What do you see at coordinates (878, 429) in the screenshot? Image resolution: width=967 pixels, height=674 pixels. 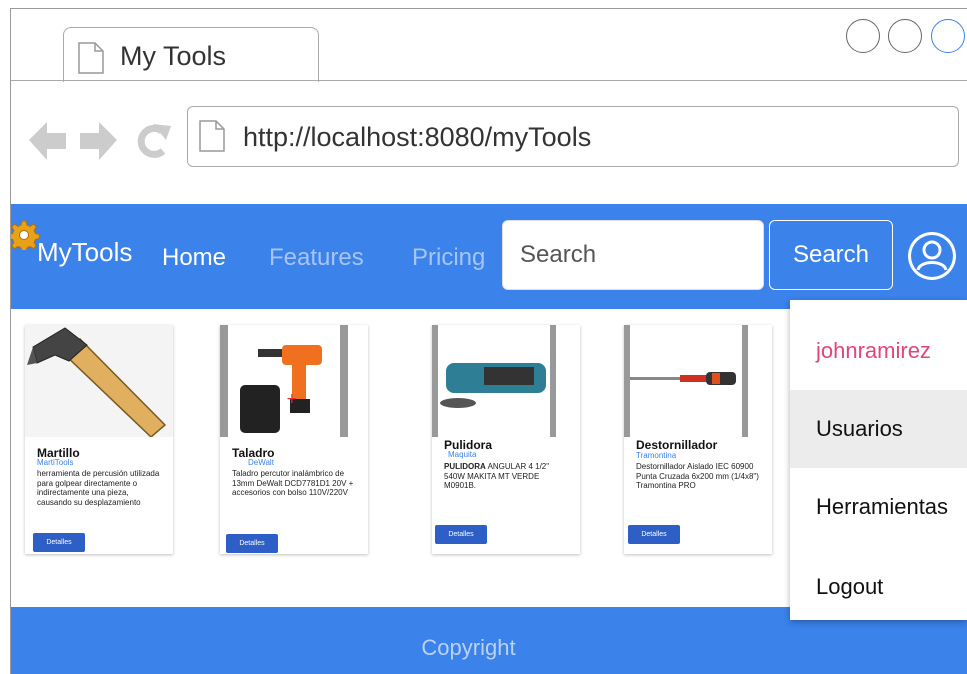 I see `dropdown-item-usuarios: Usuarios` at bounding box center [878, 429].